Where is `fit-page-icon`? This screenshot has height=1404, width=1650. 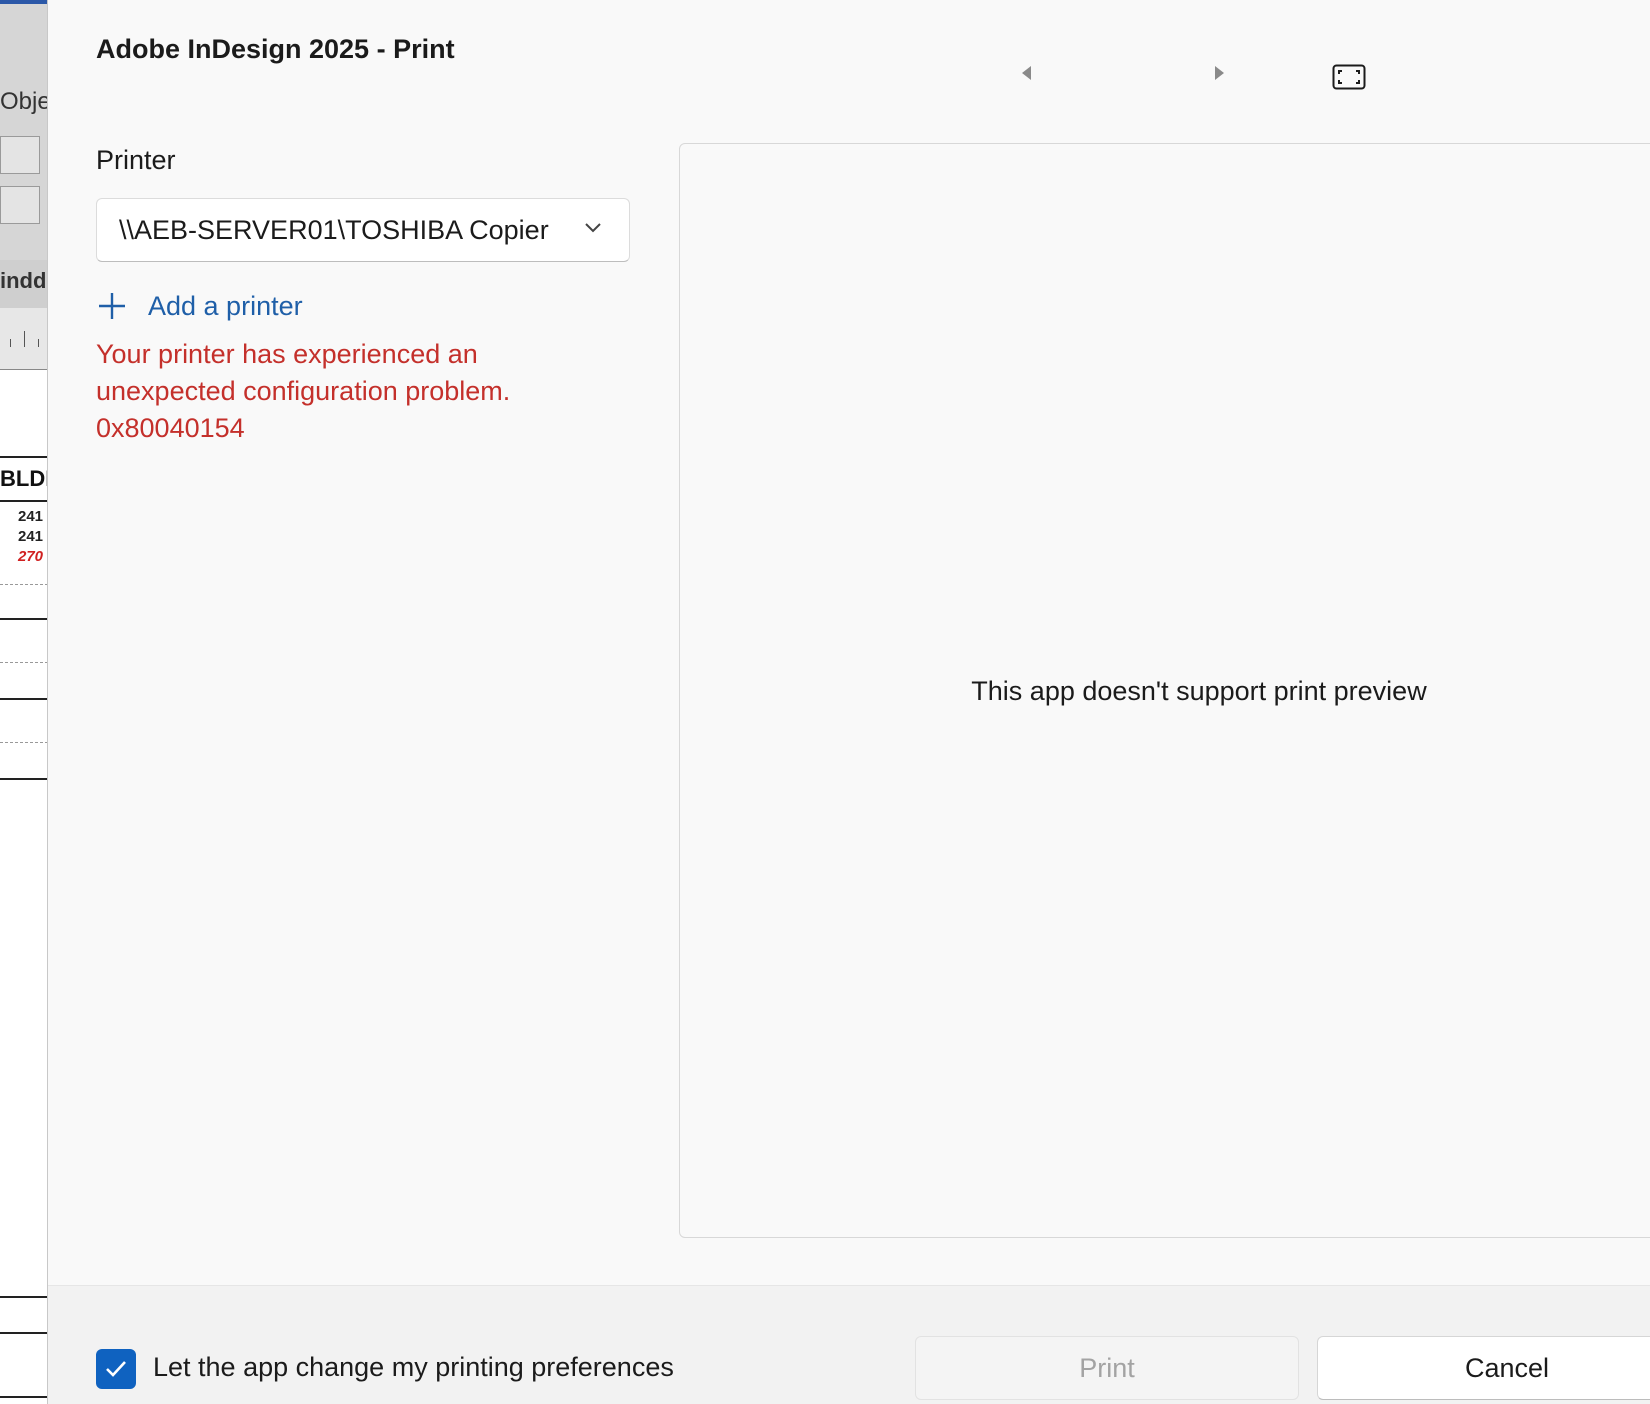
fit-page-icon is located at coordinates (1349, 77).